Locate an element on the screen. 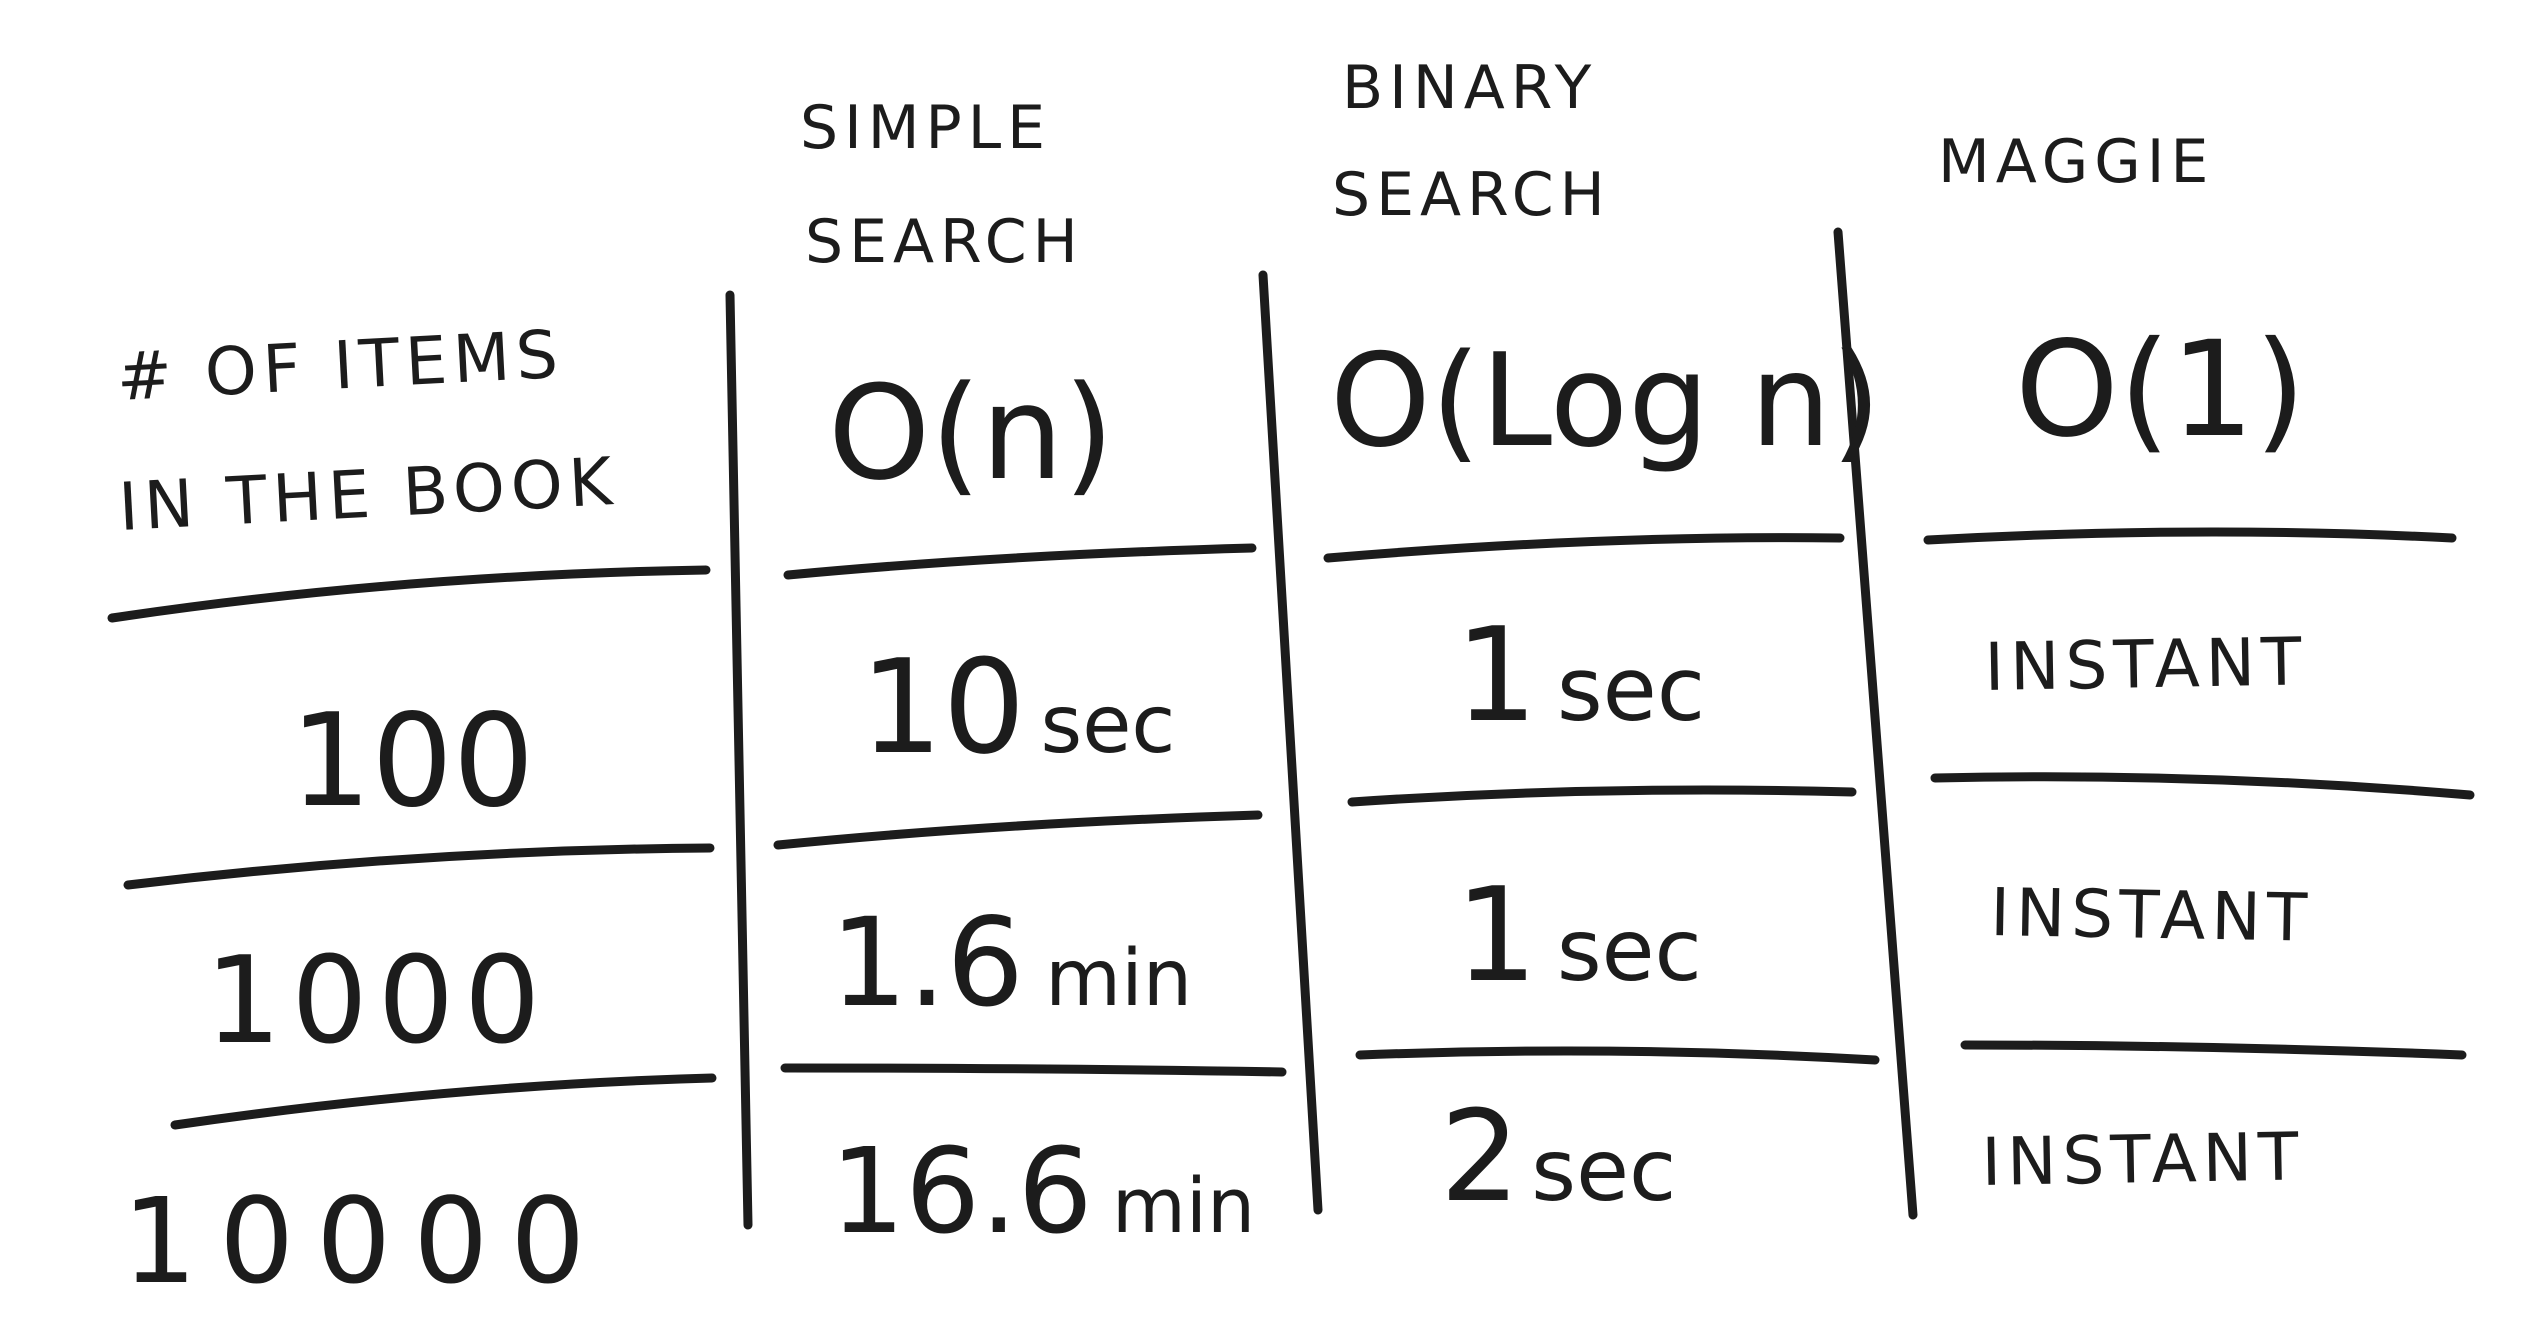 The image size is (2531, 1322). binary-row-2-number: 1 is located at coordinates (1496, 935).